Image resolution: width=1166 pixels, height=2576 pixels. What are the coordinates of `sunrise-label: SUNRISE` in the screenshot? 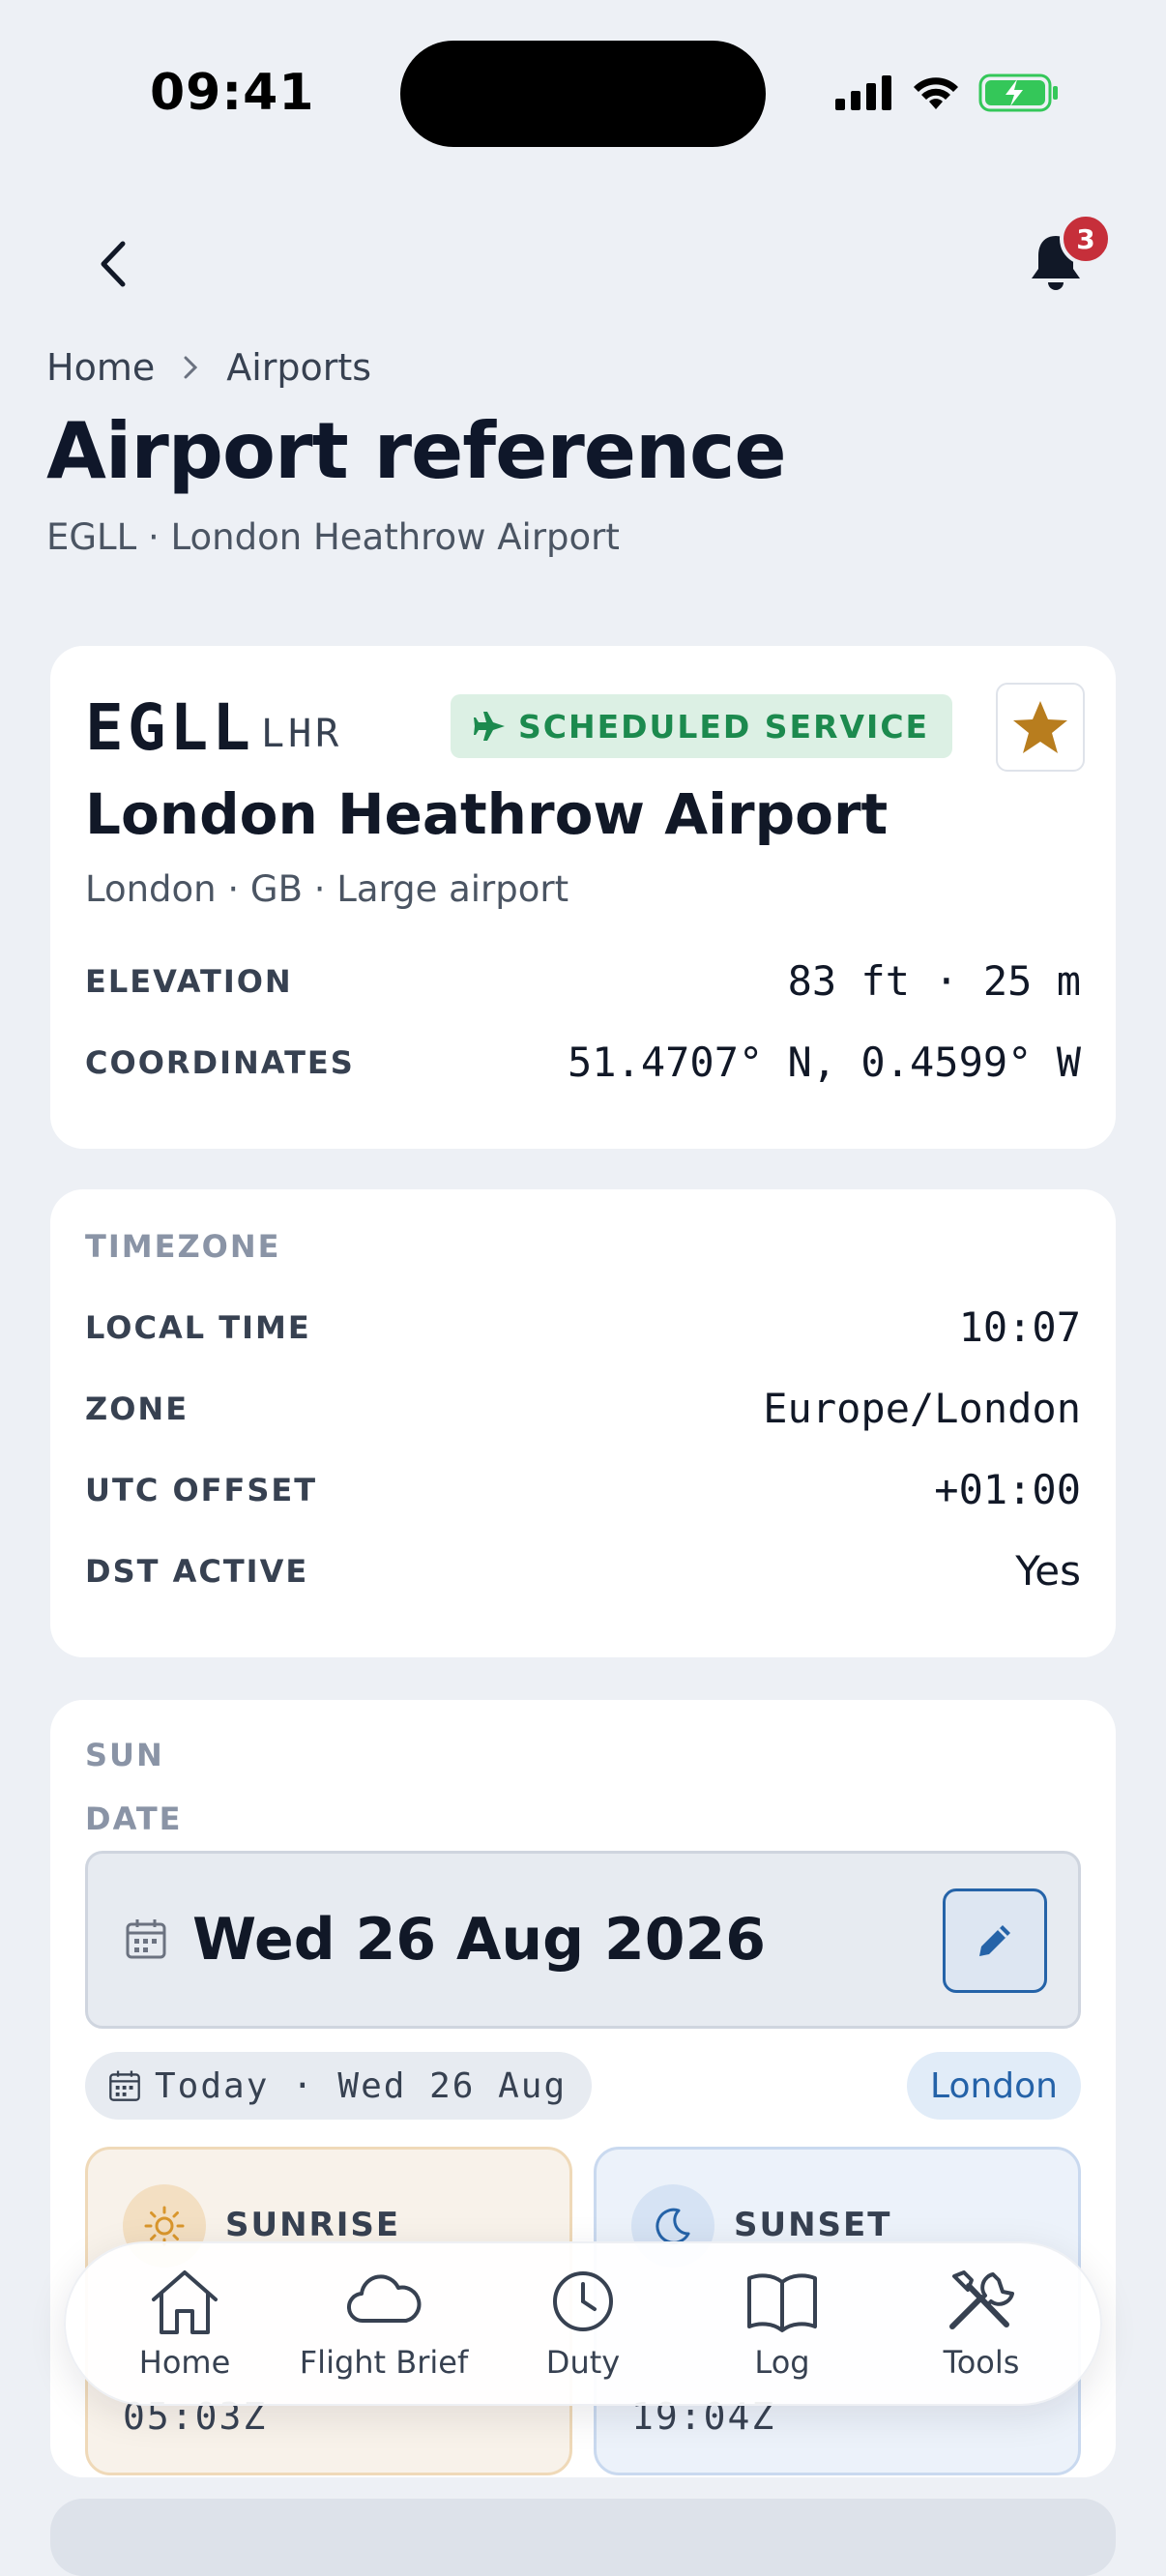 It's located at (313, 2225).